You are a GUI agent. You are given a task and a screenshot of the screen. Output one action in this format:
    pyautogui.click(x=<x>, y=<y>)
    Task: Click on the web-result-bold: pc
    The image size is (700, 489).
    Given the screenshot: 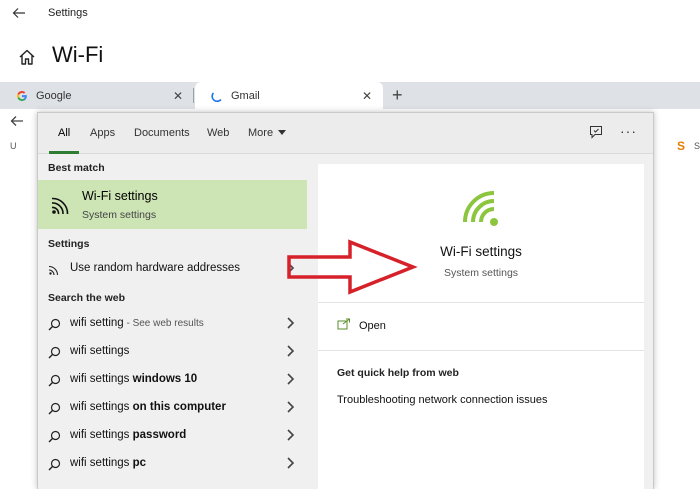 What is the action you would take?
    pyautogui.click(x=139, y=463)
    